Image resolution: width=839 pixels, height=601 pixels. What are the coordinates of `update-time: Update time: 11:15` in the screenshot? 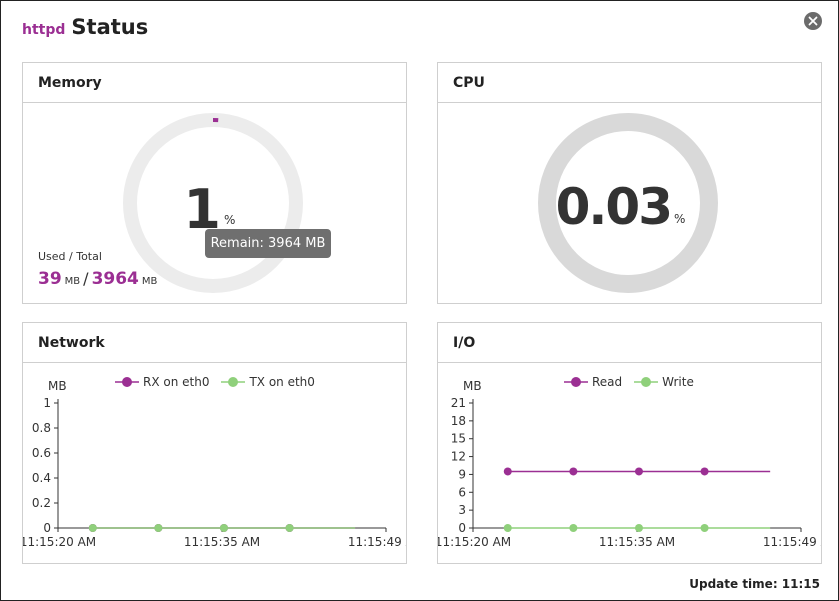 It's located at (754, 584).